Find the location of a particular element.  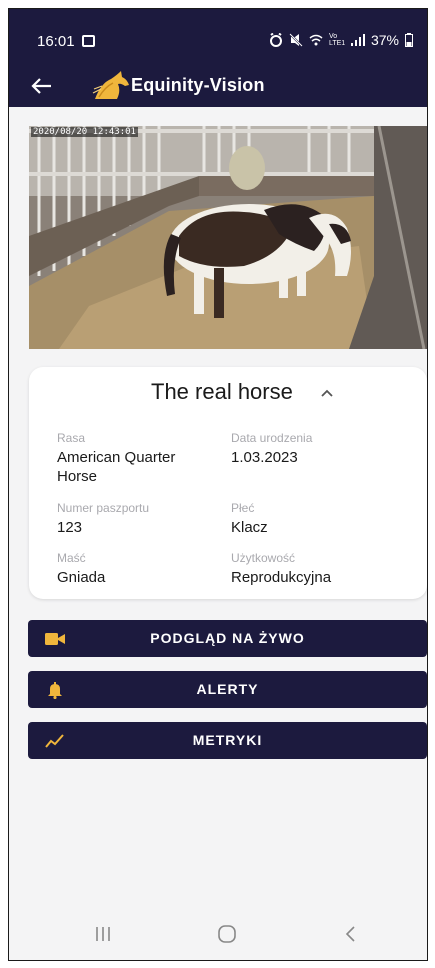

field-sex: Płeć Klacz is located at coordinates (316, 519).